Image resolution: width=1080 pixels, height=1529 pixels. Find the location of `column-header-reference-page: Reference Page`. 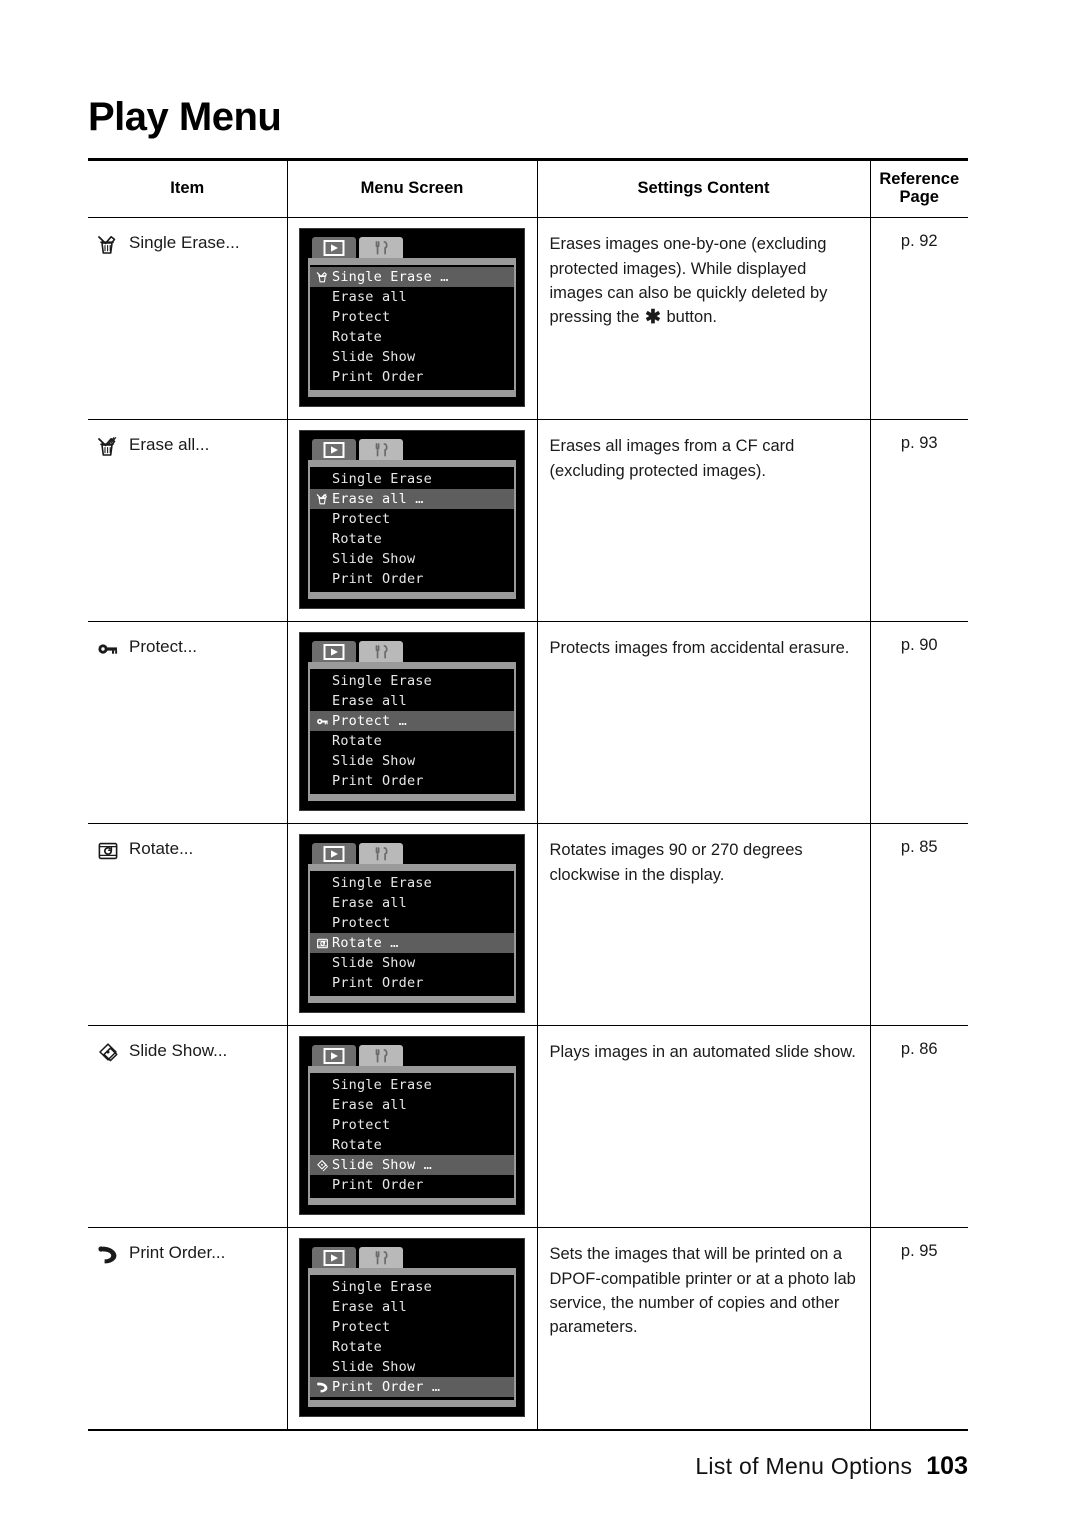

column-header-reference-page: Reference Page is located at coordinates (919, 188).